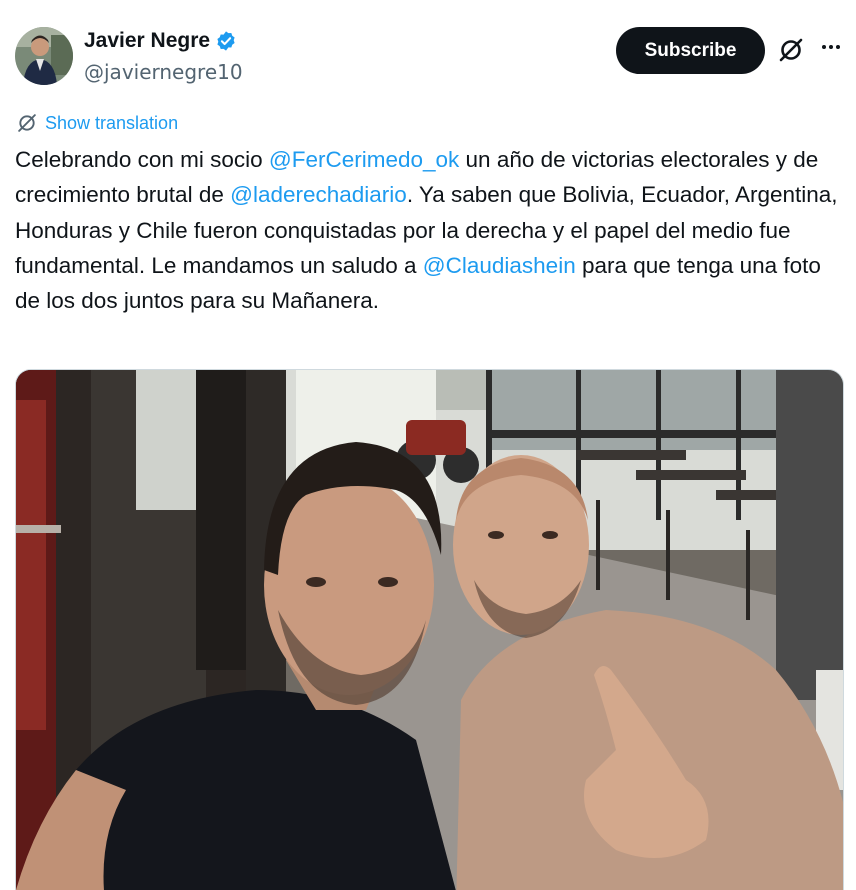 This screenshot has height=890, width=856. What do you see at coordinates (428, 50) in the screenshot?
I see `tweet-header: Javier Negre @javiernegre10 Subscribe` at bounding box center [428, 50].